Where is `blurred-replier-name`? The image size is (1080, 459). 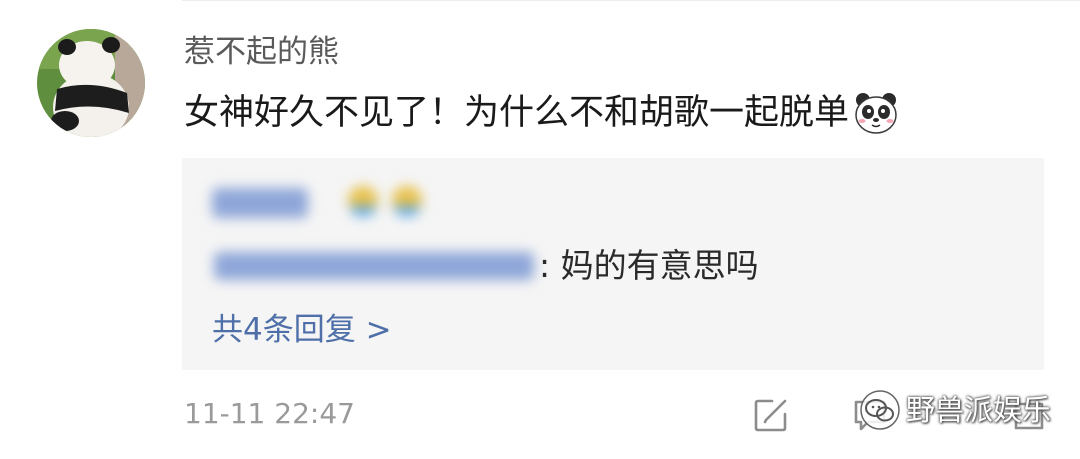
blurred-replier-name is located at coordinates (374, 266).